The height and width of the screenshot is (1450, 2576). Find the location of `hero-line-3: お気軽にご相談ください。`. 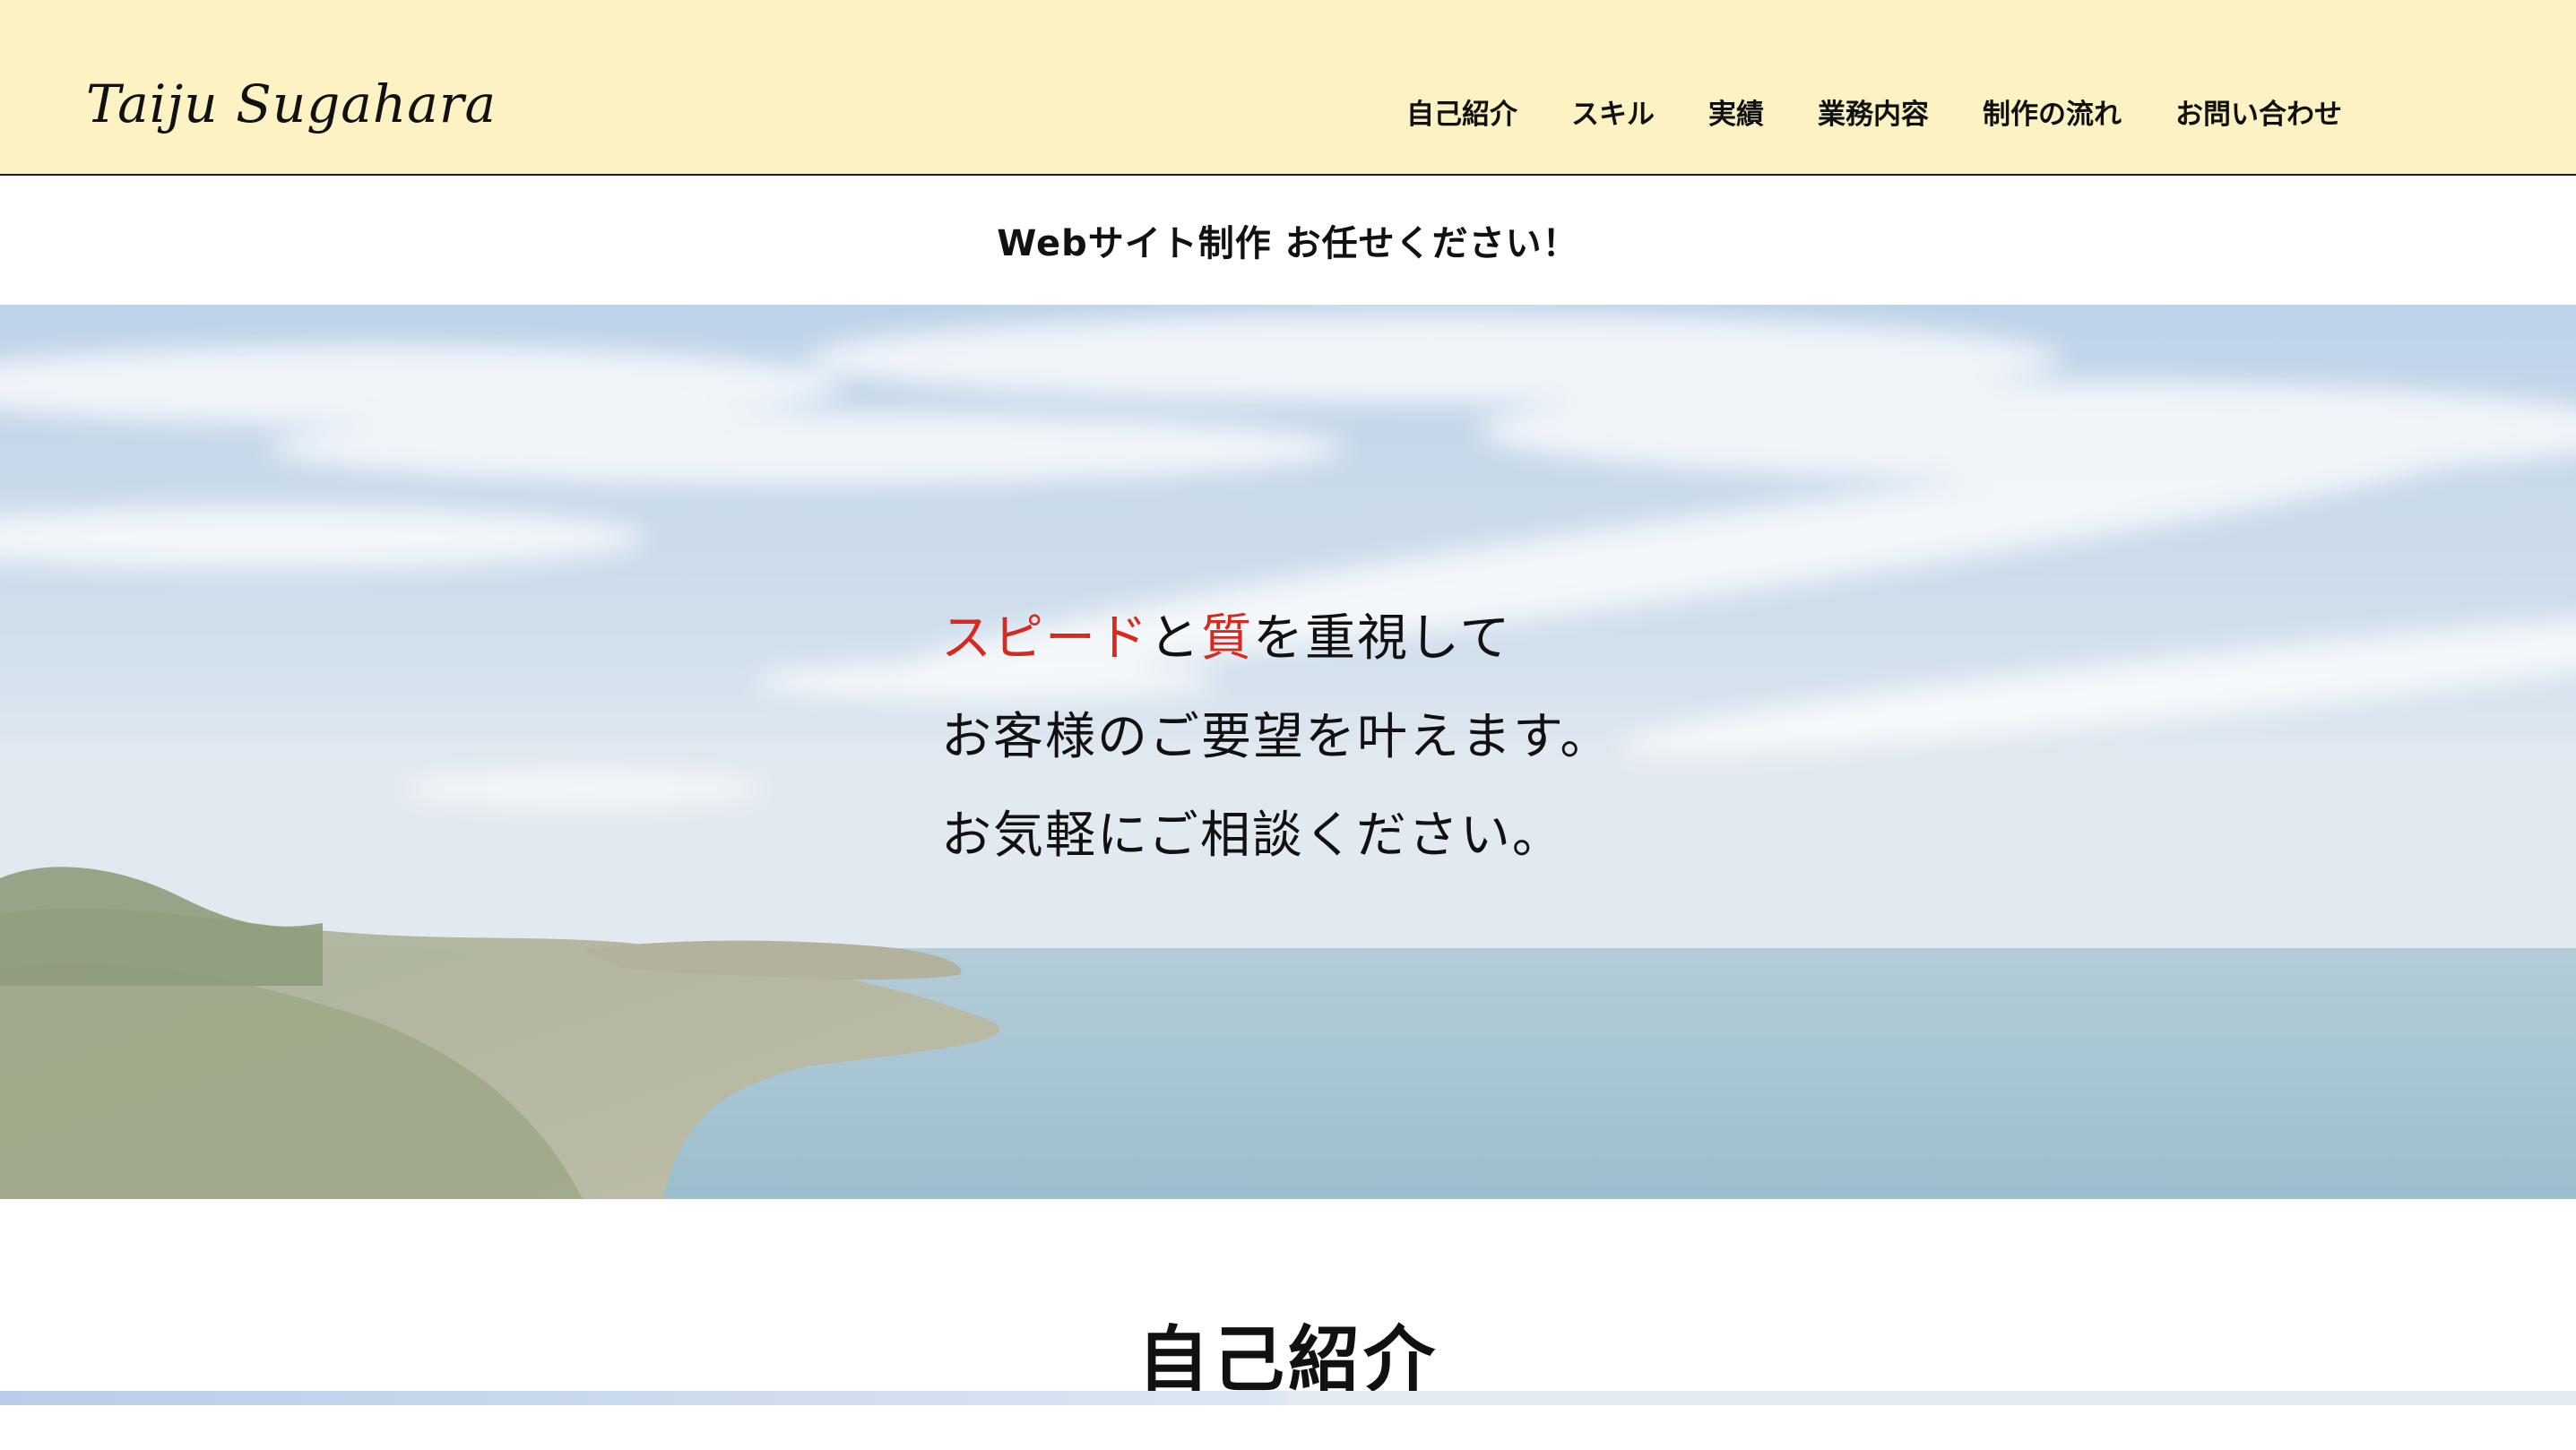

hero-line-3: お気軽にご相談ください。 is located at coordinates (1252, 836).